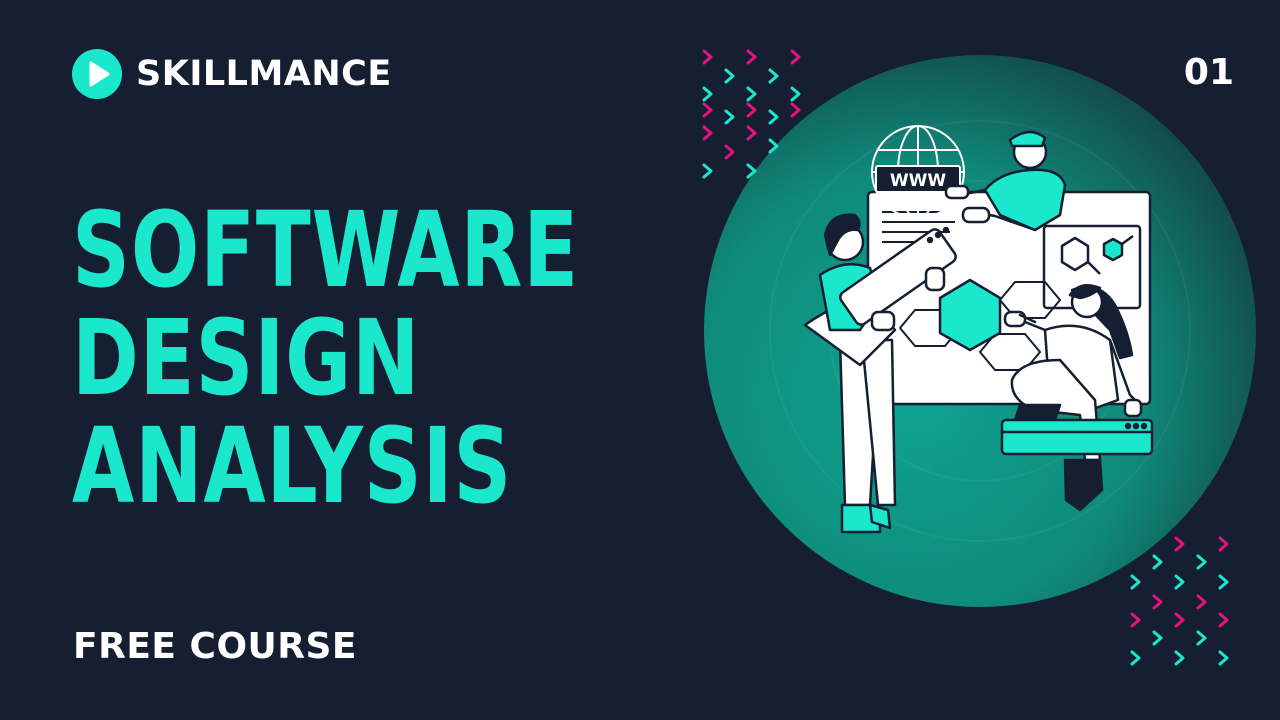  Describe the element at coordinates (918, 181) in the screenshot. I see `globe-label: WWW` at that location.